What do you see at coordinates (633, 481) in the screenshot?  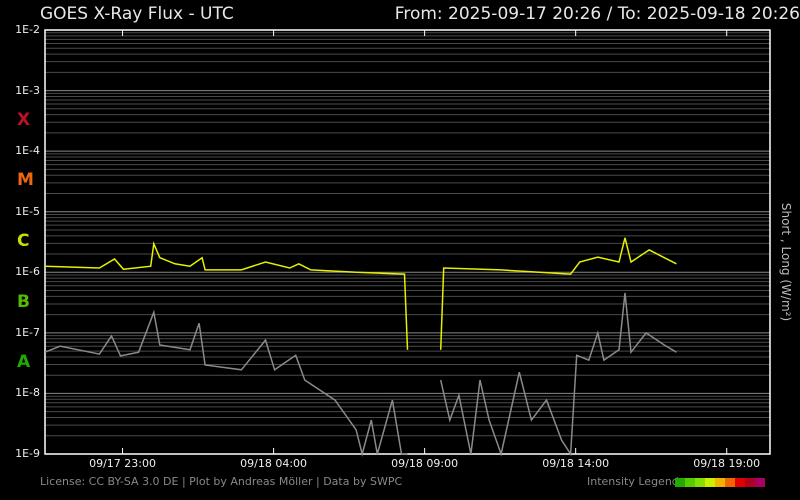 I see `intensity-legend-label: Intensity Legend` at bounding box center [633, 481].